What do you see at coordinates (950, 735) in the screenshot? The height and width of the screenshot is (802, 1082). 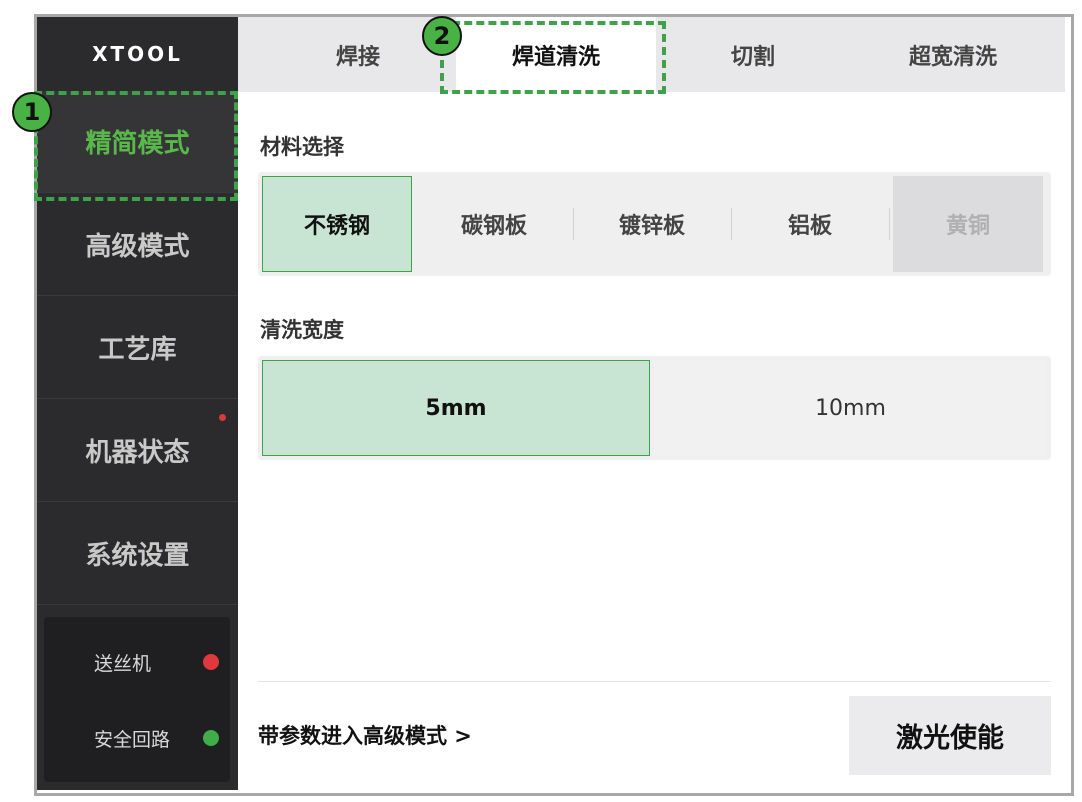 I see `laser-enable-button: 激光使能` at bounding box center [950, 735].